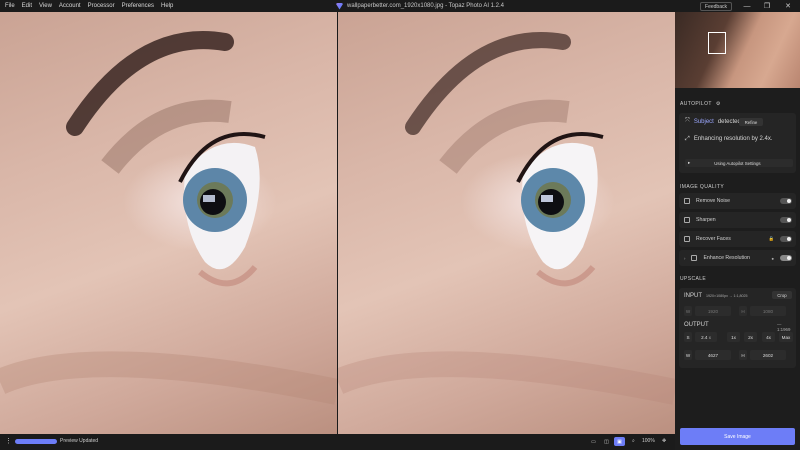 The image size is (800, 450). Describe the element at coordinates (694, 258) in the screenshot. I see `enhance-icon` at that location.